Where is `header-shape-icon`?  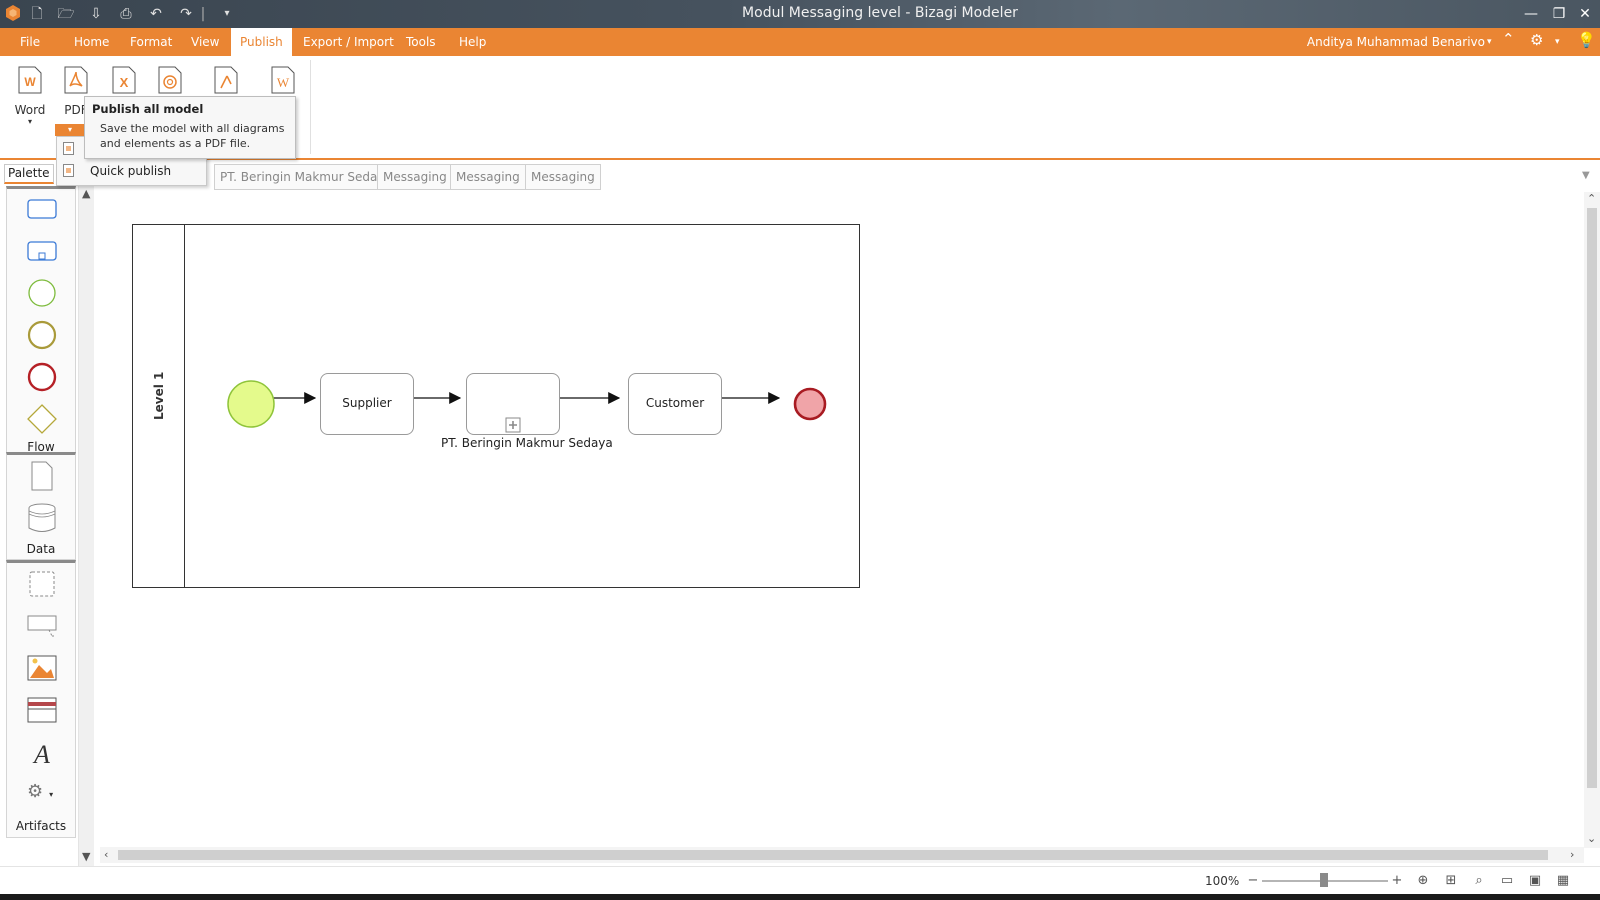
header-shape-icon is located at coordinates (42, 710).